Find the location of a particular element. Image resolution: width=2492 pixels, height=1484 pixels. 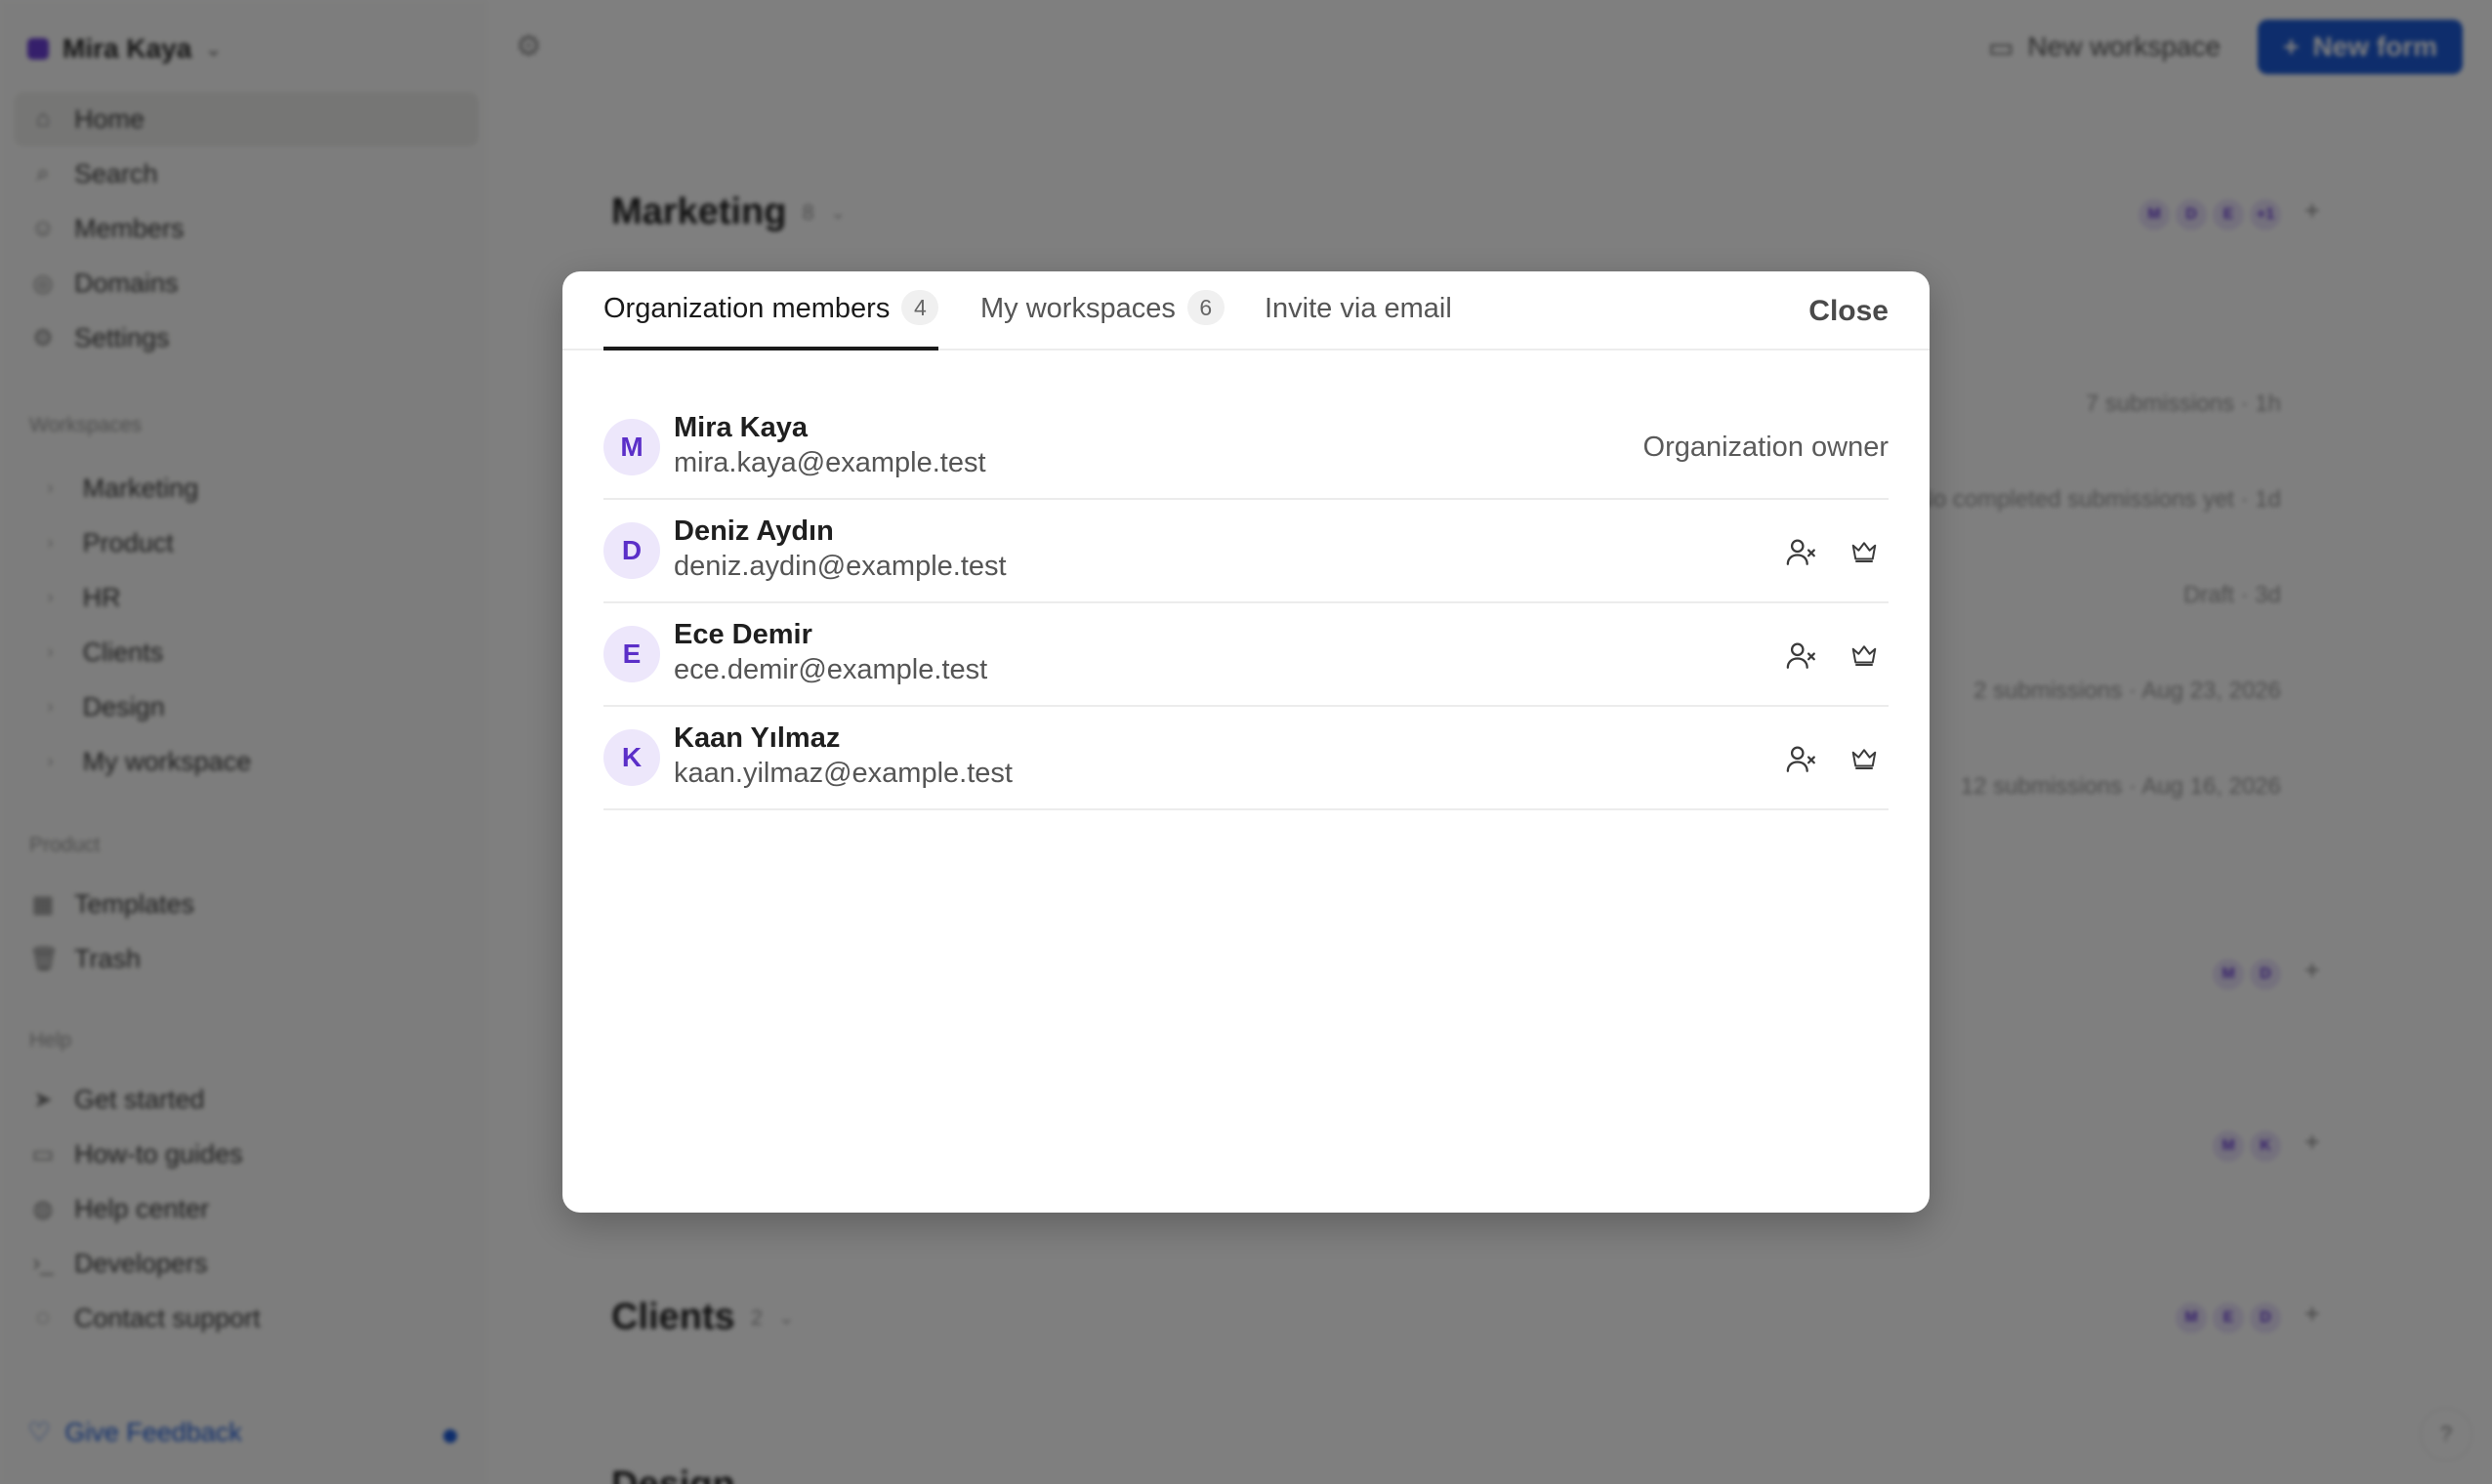

member-email: deniz.aydin@example.test is located at coordinates (840, 566).